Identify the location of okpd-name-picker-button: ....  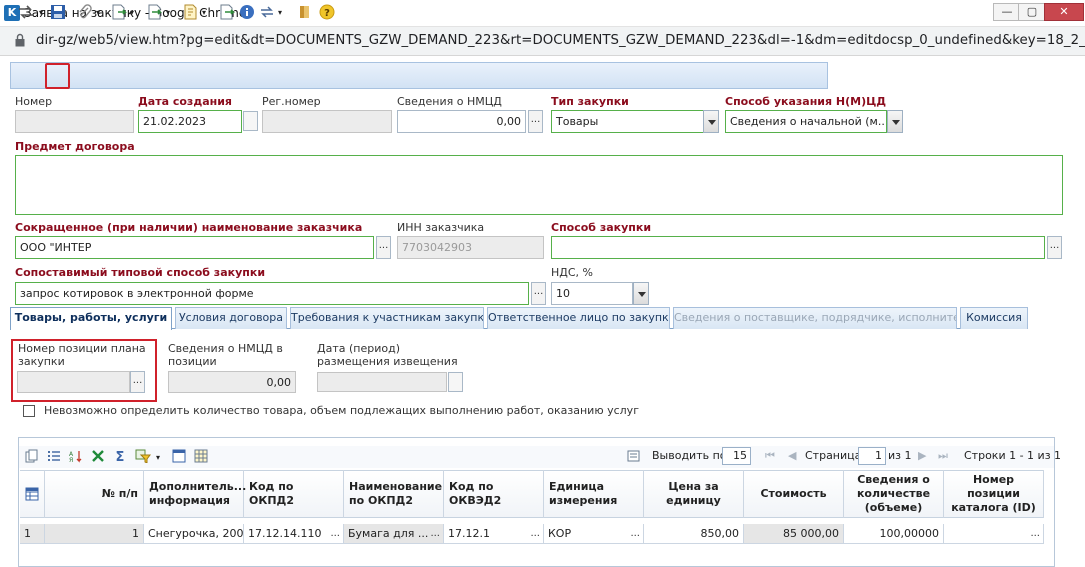
(435, 533).